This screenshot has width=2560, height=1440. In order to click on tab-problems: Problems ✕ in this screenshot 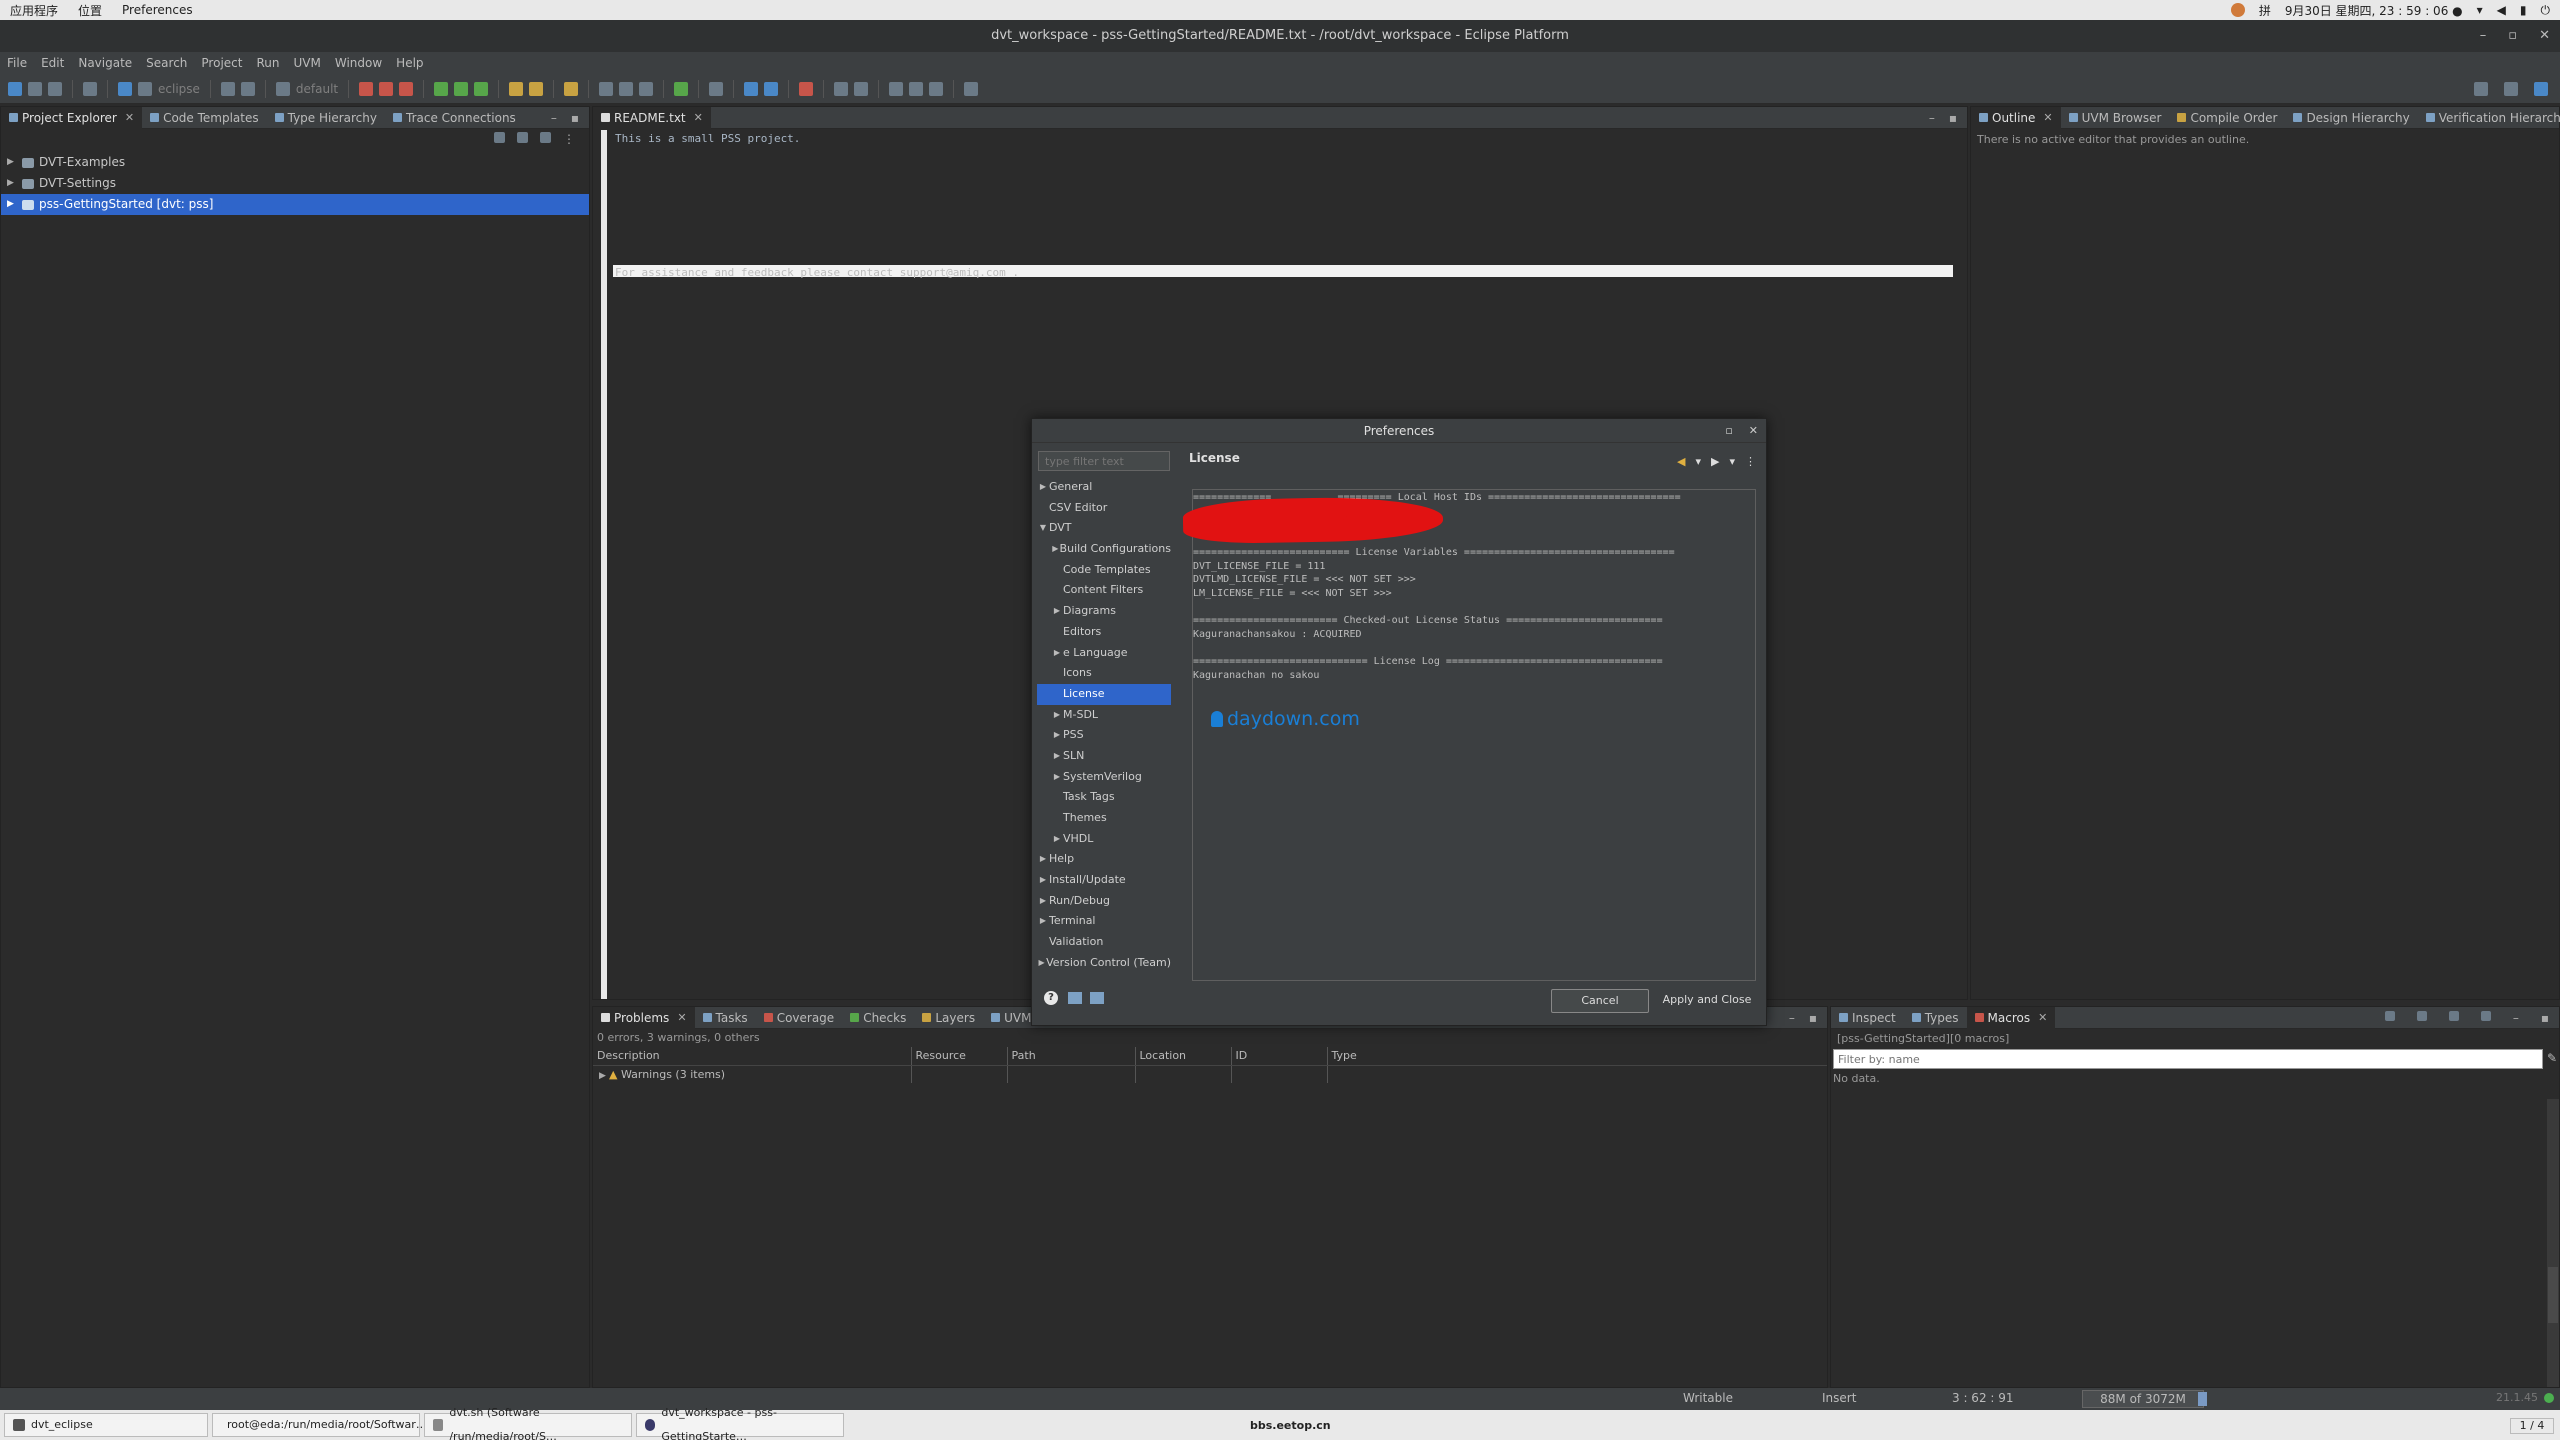, I will do `click(644, 1017)`.